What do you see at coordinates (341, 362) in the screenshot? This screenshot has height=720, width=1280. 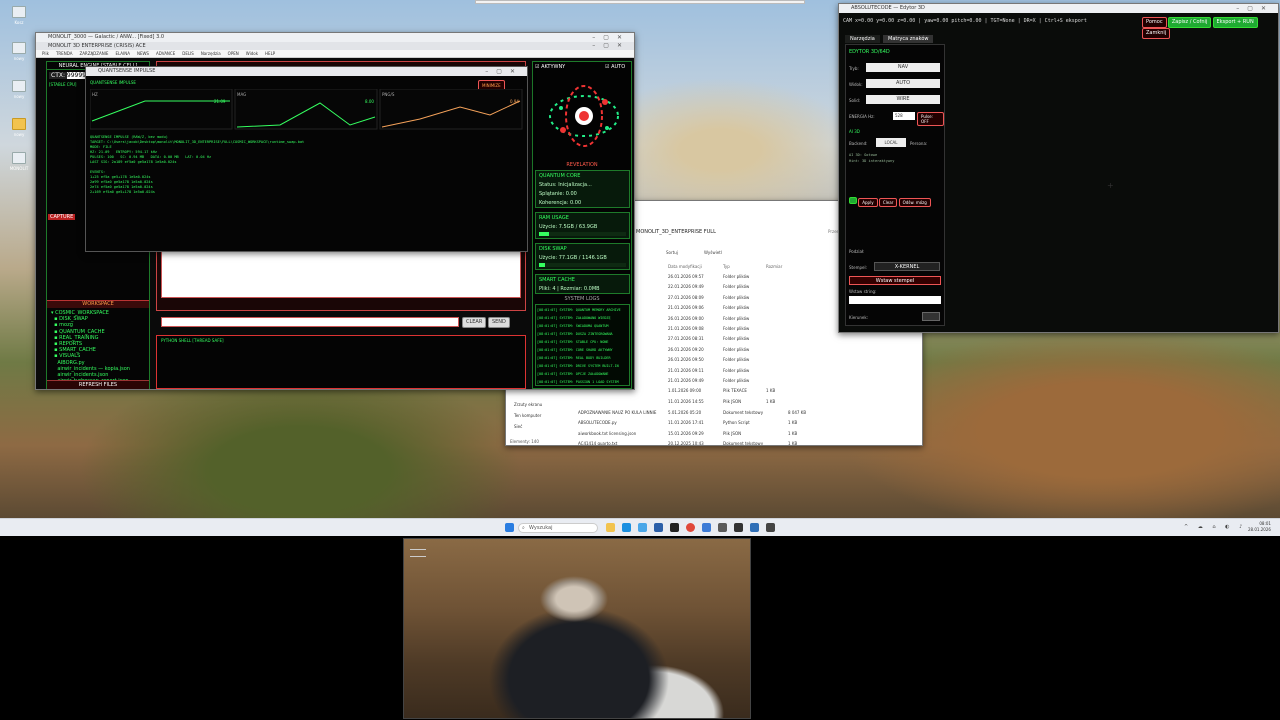 I see `python-shell: PYTHON SHELL [THREAD SAFE]` at bounding box center [341, 362].